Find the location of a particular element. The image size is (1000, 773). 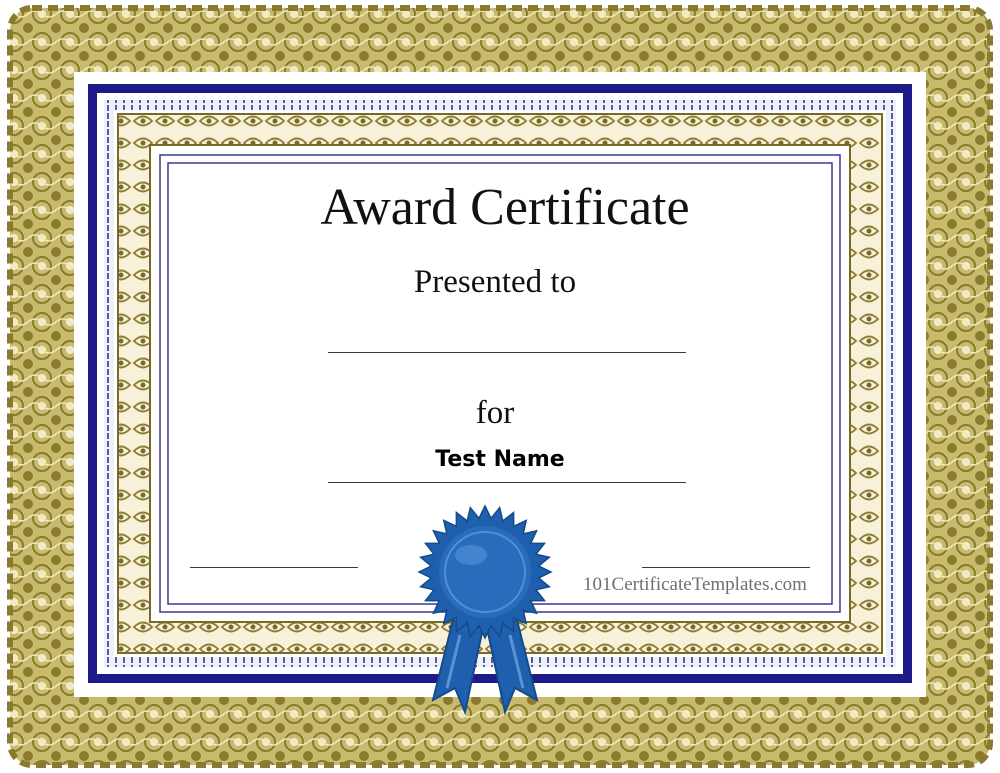

recipient-line is located at coordinates (507, 352).